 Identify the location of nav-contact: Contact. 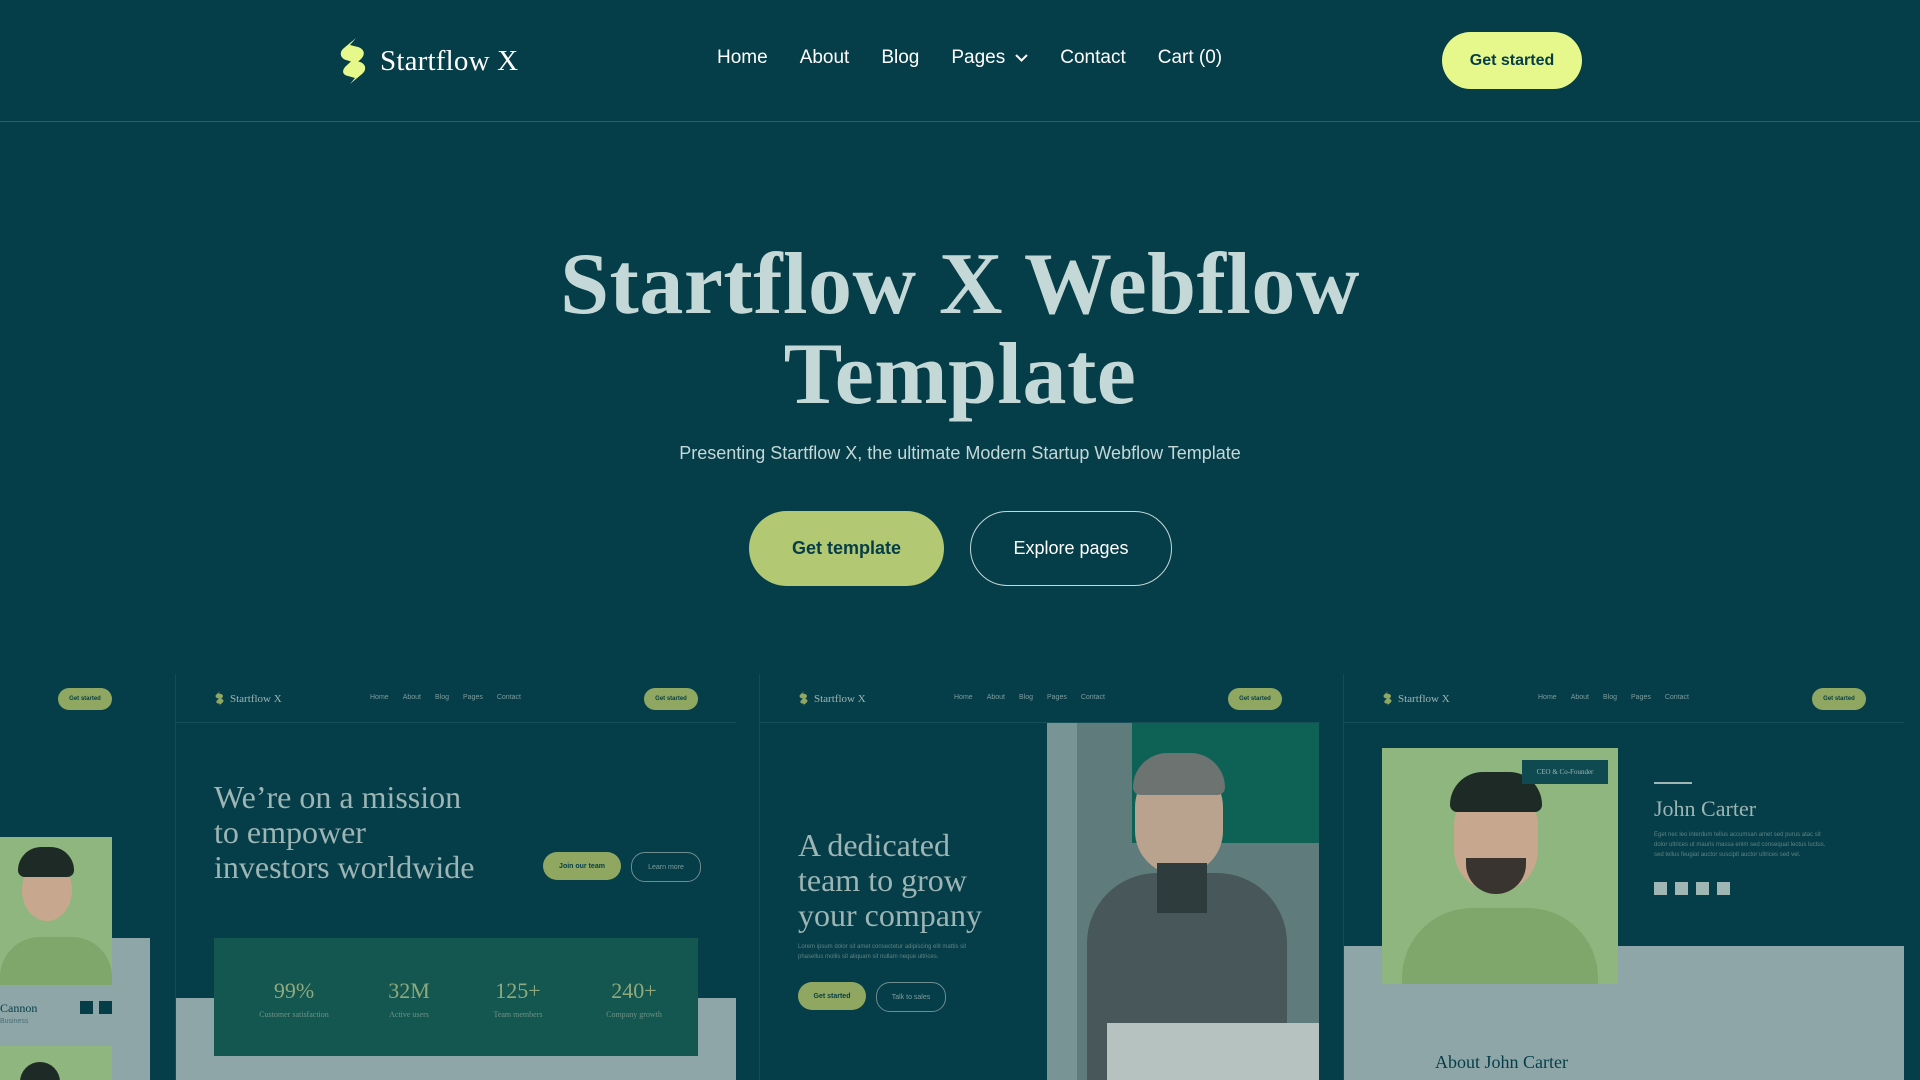
(1092, 58).